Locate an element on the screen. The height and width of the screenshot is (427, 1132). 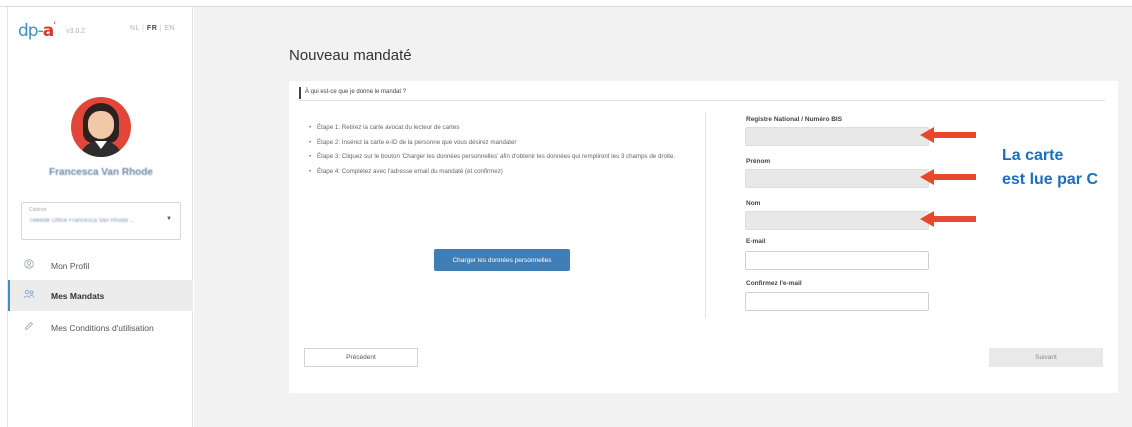
app-version: v3.0.2 is located at coordinates (76, 31).